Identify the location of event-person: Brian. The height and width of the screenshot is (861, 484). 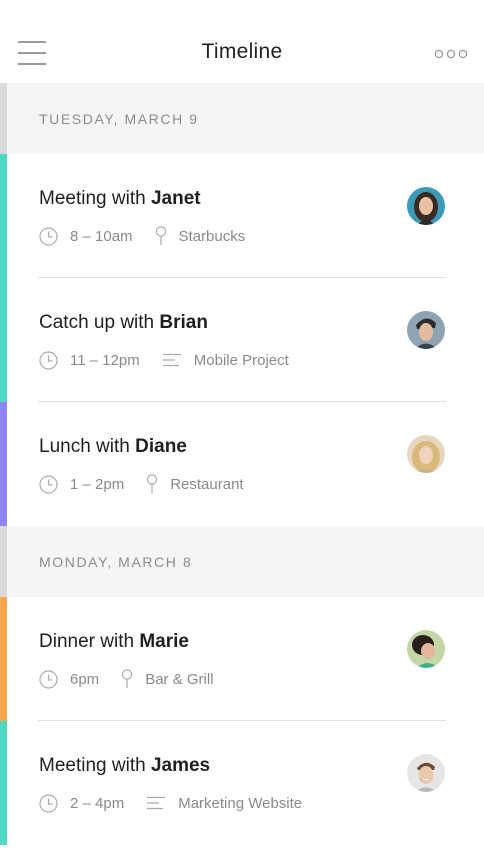
(183, 322).